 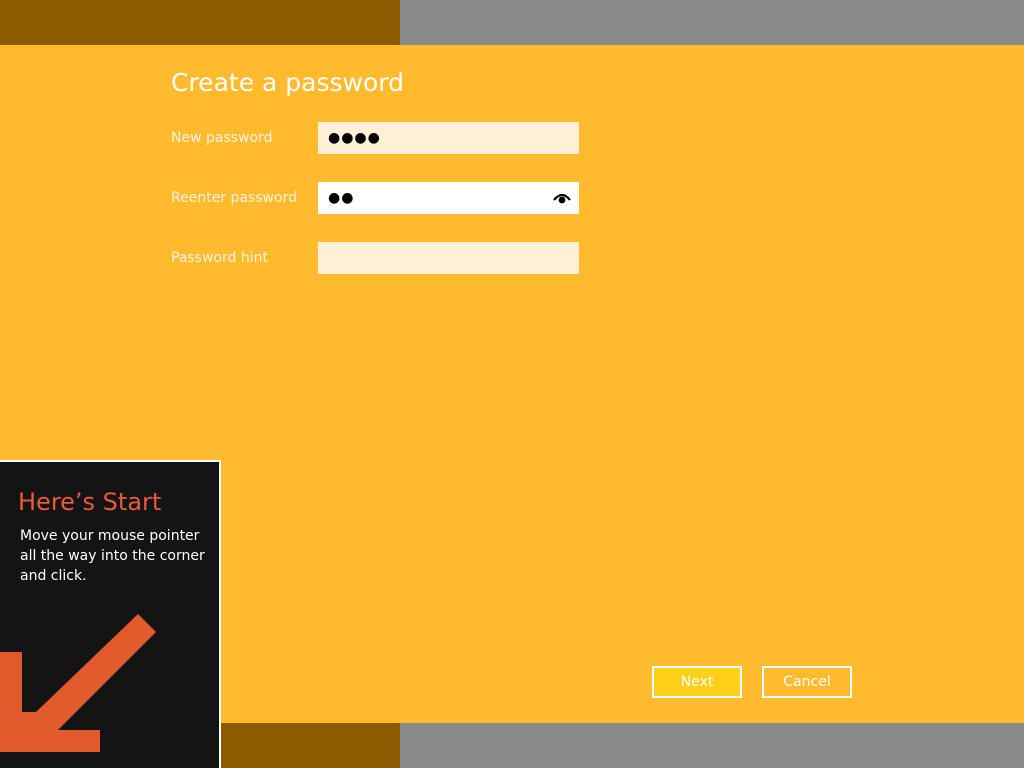 What do you see at coordinates (200, 22) in the screenshot?
I see `top-band-dark` at bounding box center [200, 22].